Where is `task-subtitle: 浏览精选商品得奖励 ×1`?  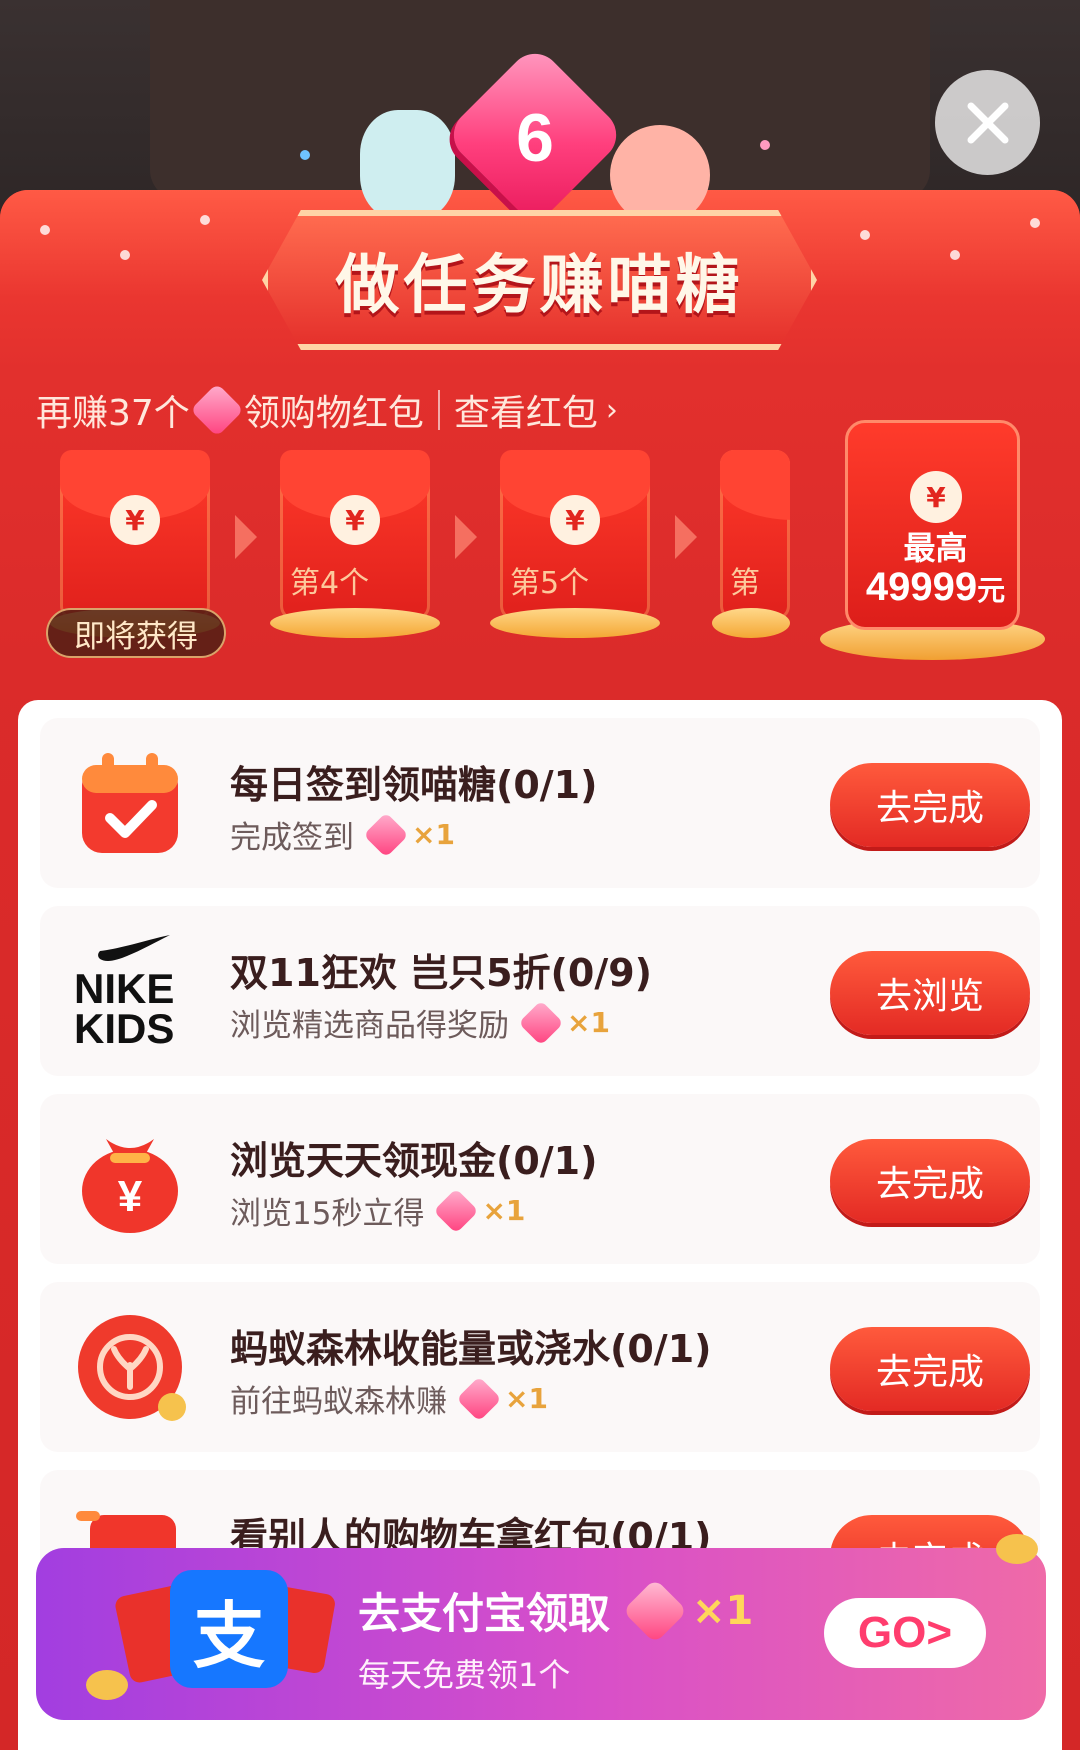
task-subtitle: 浏览精选商品得奖励 ×1 is located at coordinates (420, 1022).